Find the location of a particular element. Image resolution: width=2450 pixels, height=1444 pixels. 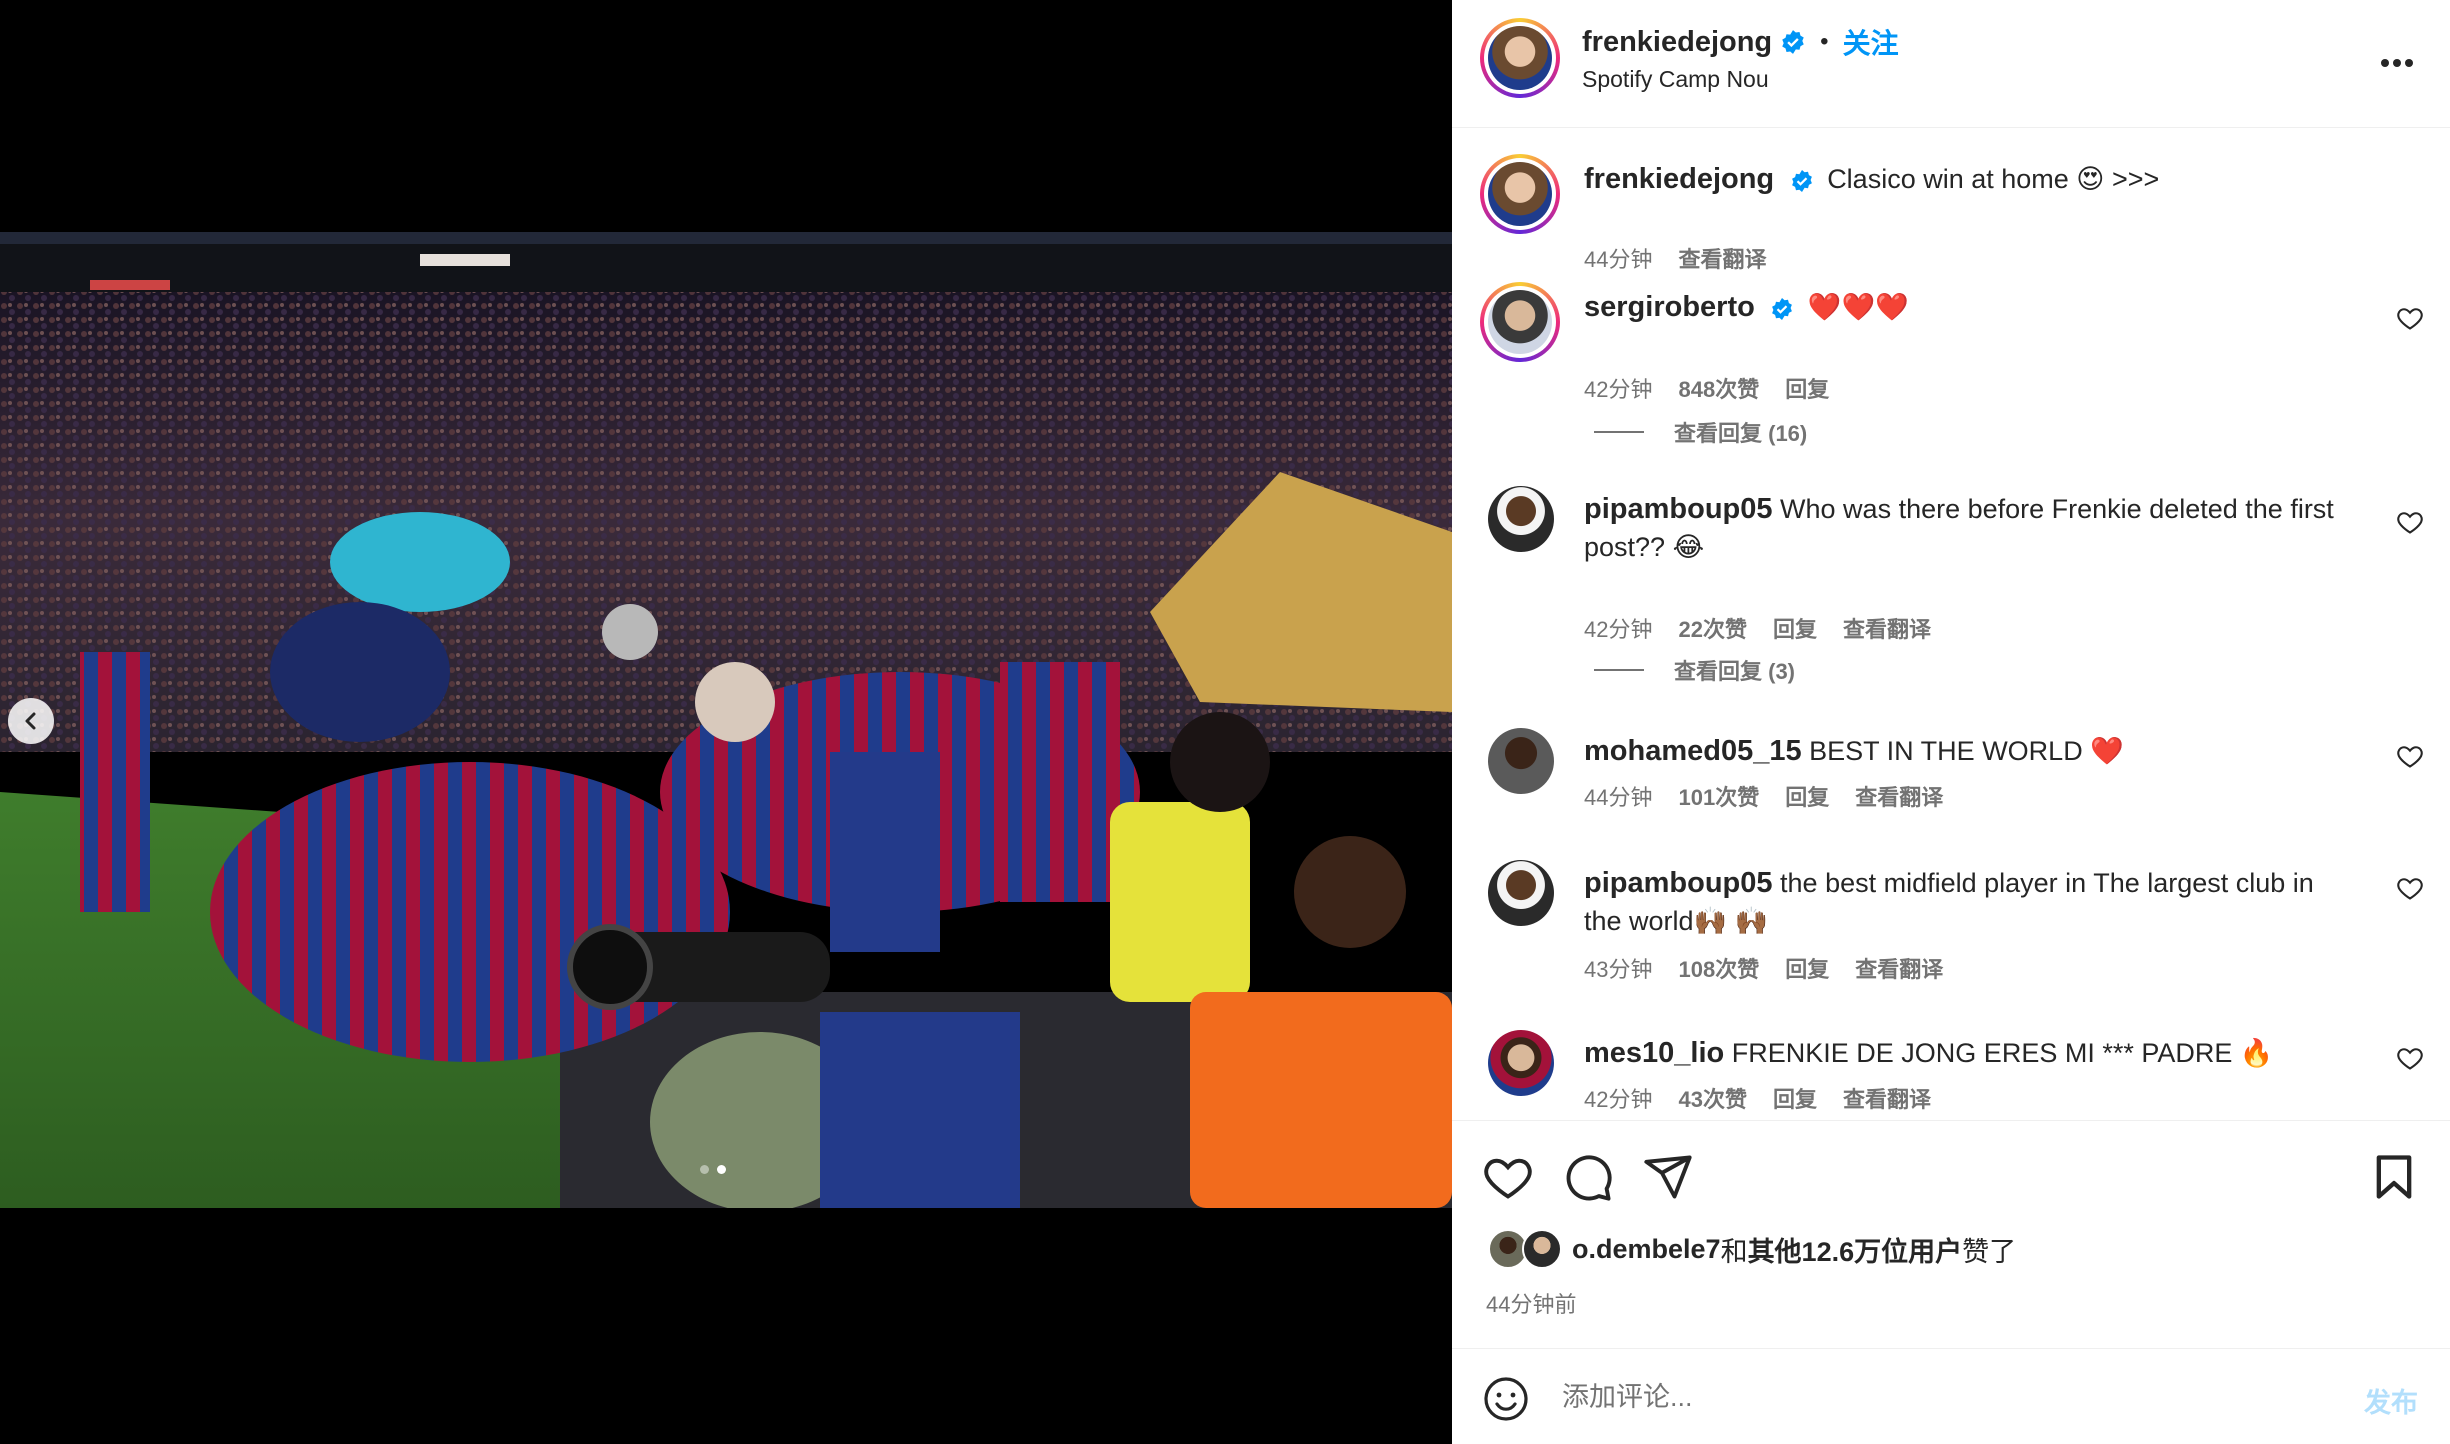

chevron-left-icon is located at coordinates (30, 721).